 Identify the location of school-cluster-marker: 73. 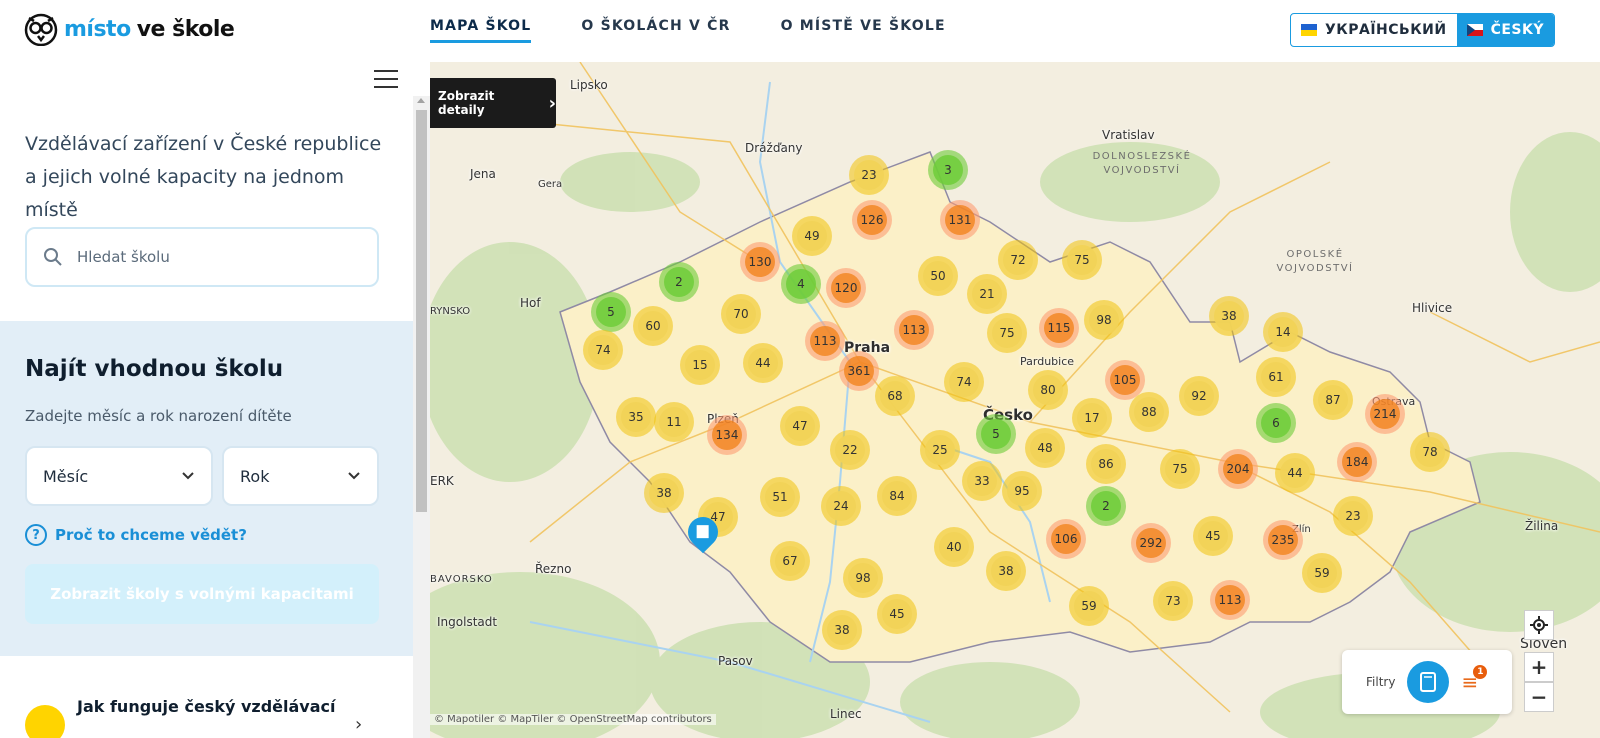
(1173, 601).